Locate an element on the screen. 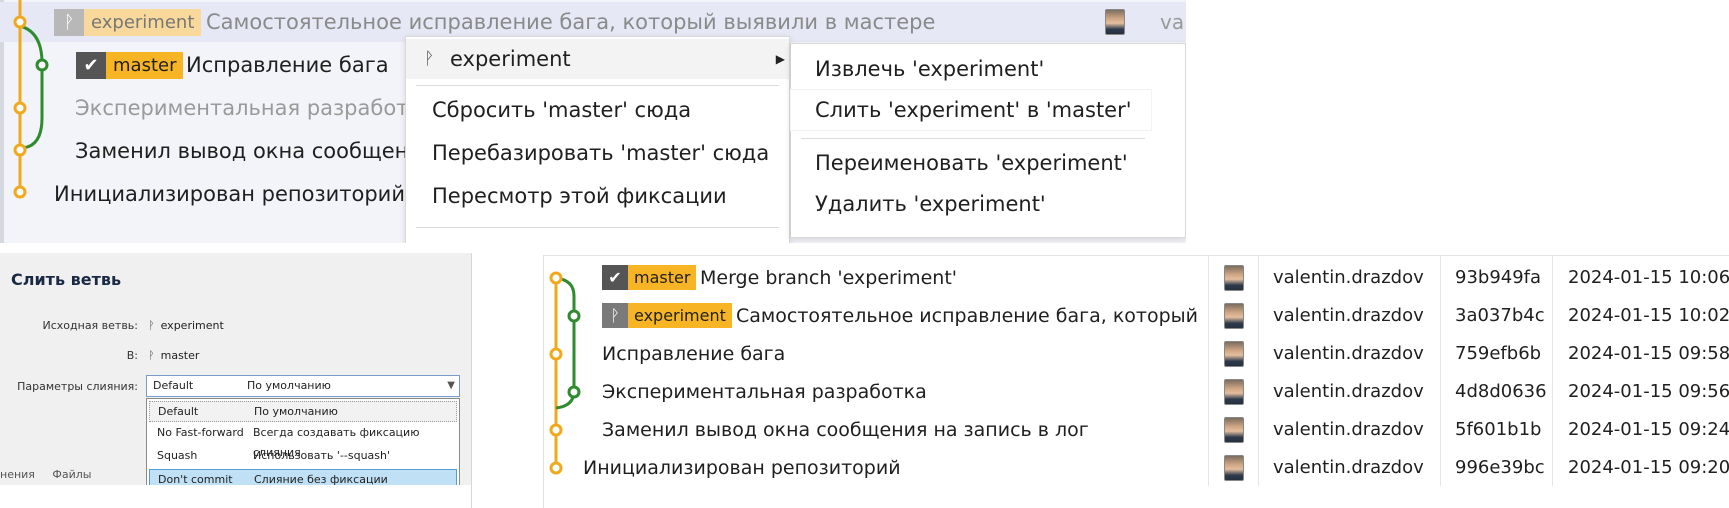  tab-changes: нения is located at coordinates (17, 474).